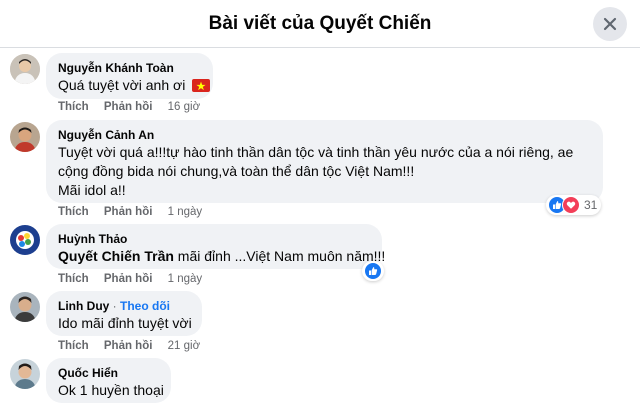  Describe the element at coordinates (184, 107) in the screenshot. I see `comment-timestamp: 16 giờ` at that location.